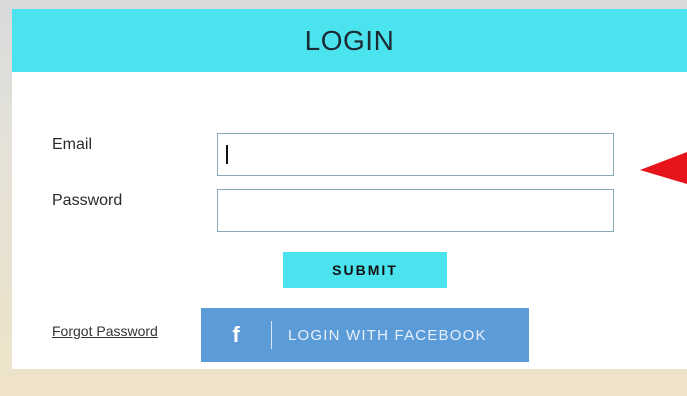 The width and height of the screenshot is (687, 396). Describe the element at coordinates (227, 154) in the screenshot. I see `text-cursor` at that location.